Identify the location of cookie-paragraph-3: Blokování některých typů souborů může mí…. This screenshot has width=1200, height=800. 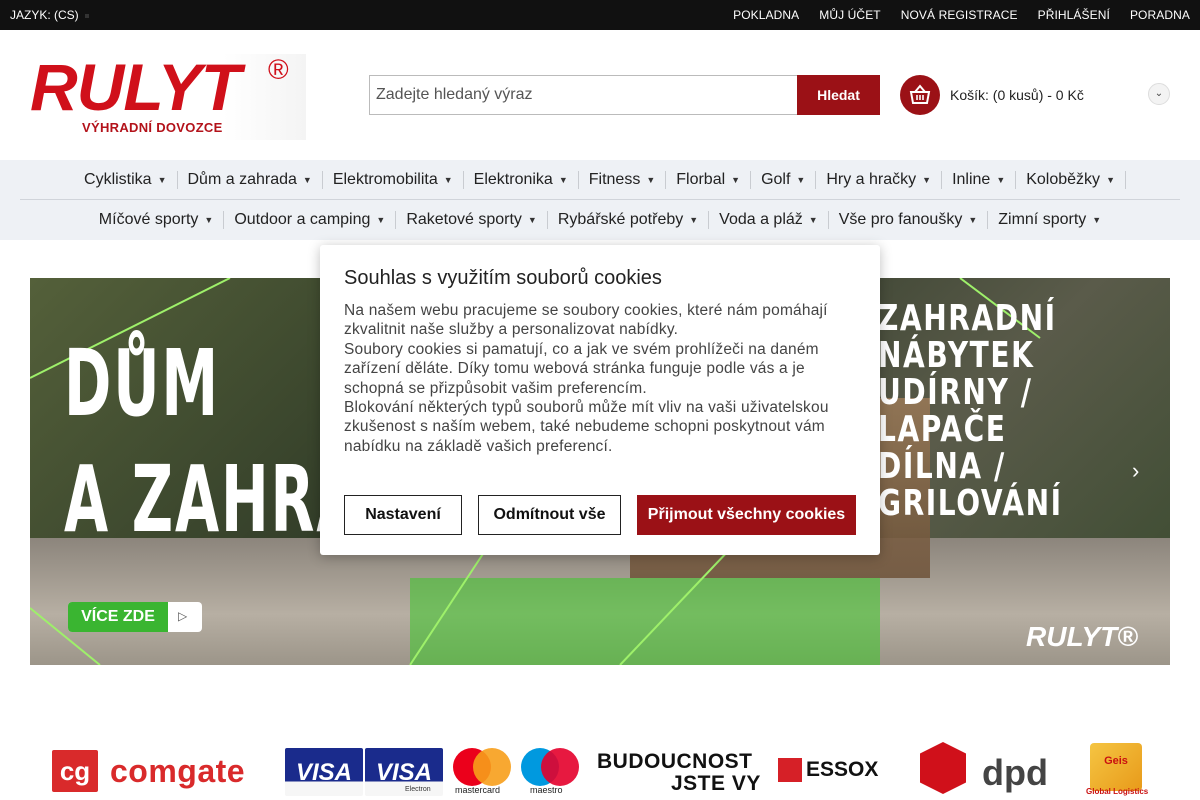
(586, 427).